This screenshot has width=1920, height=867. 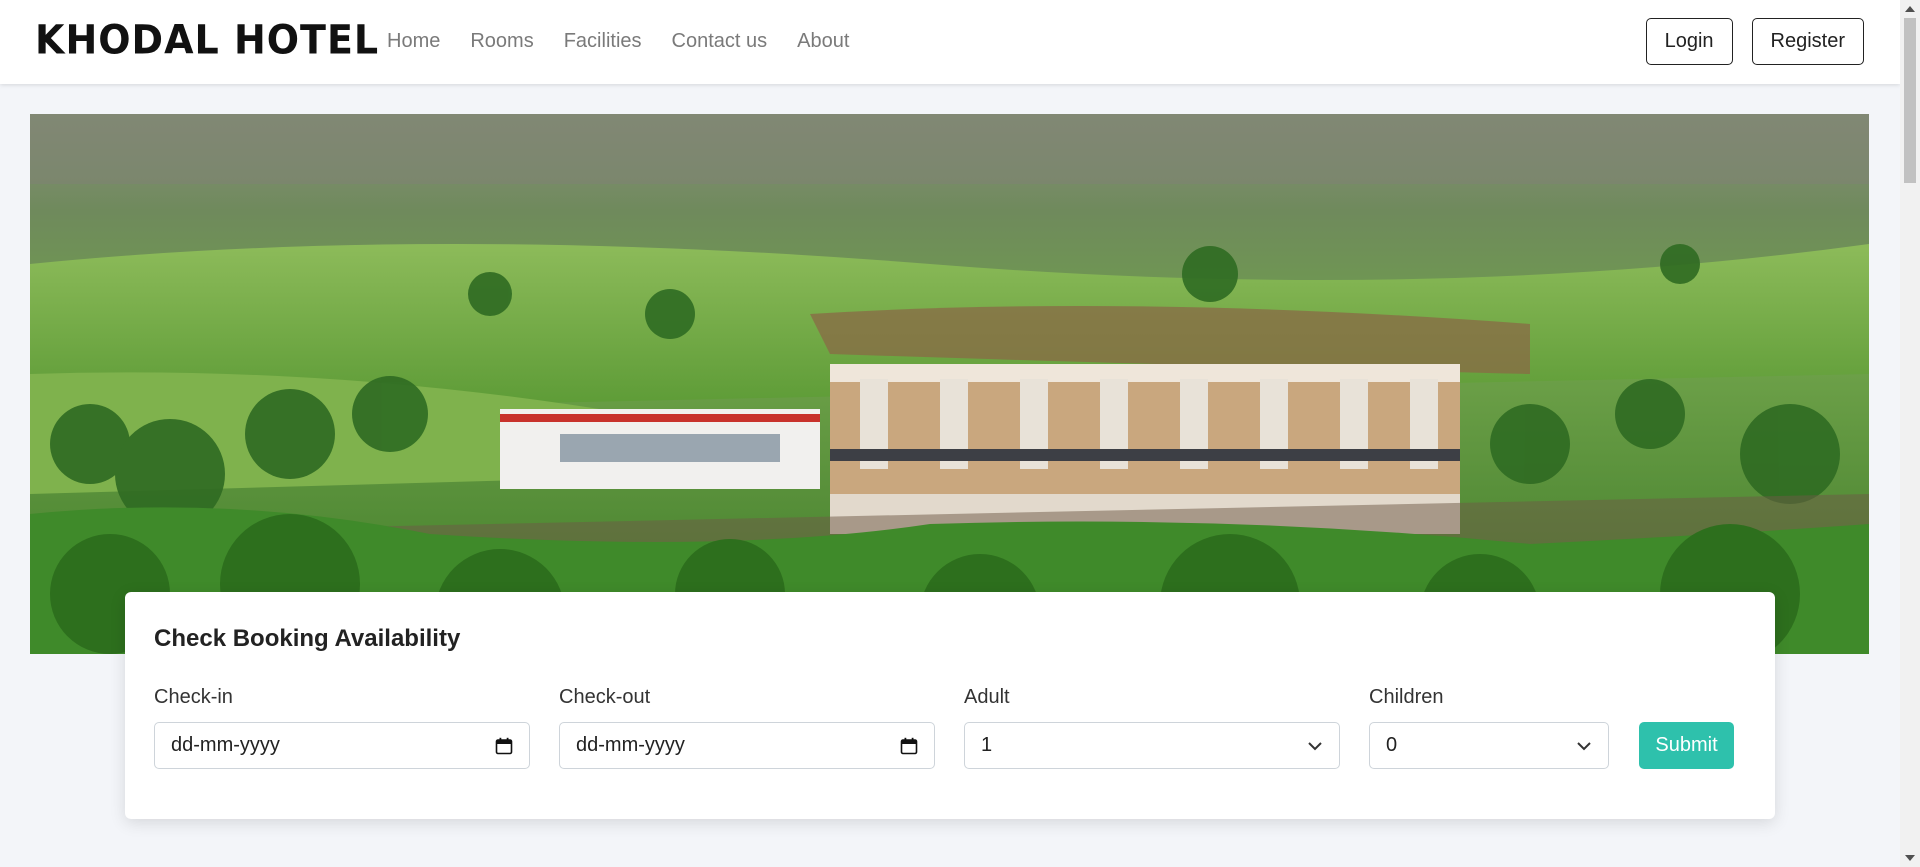 I want to click on auth-buttons: Login Register, so click(x=1754, y=41).